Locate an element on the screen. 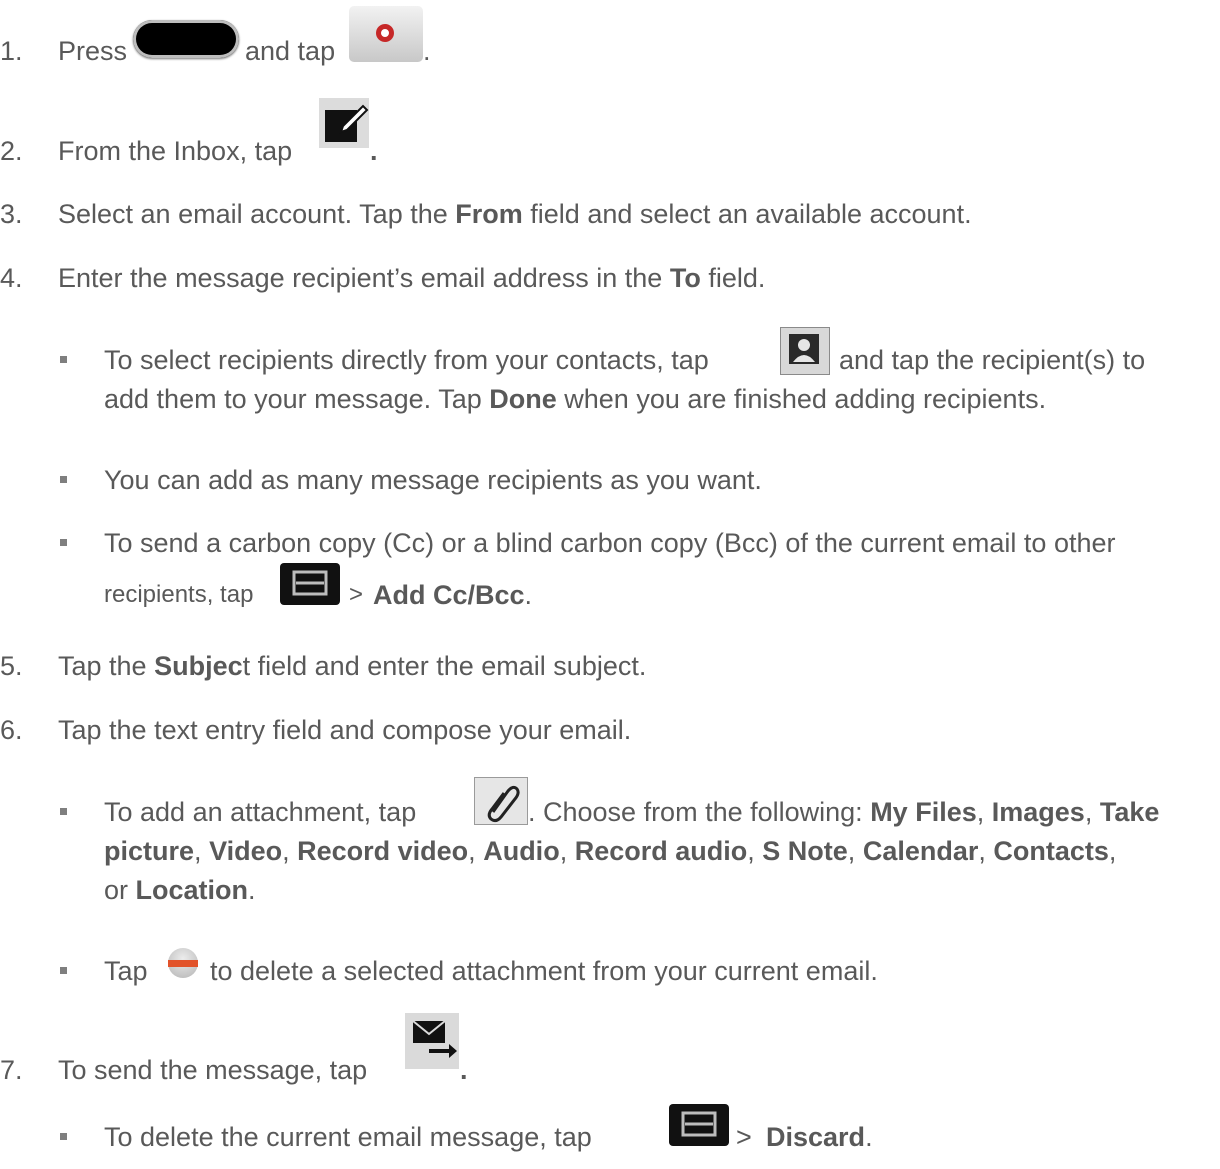 Image resolution: width=1220 pixels, height=1169 pixels. bullet-text: . Choose from the following: is located at coordinates (695, 812).